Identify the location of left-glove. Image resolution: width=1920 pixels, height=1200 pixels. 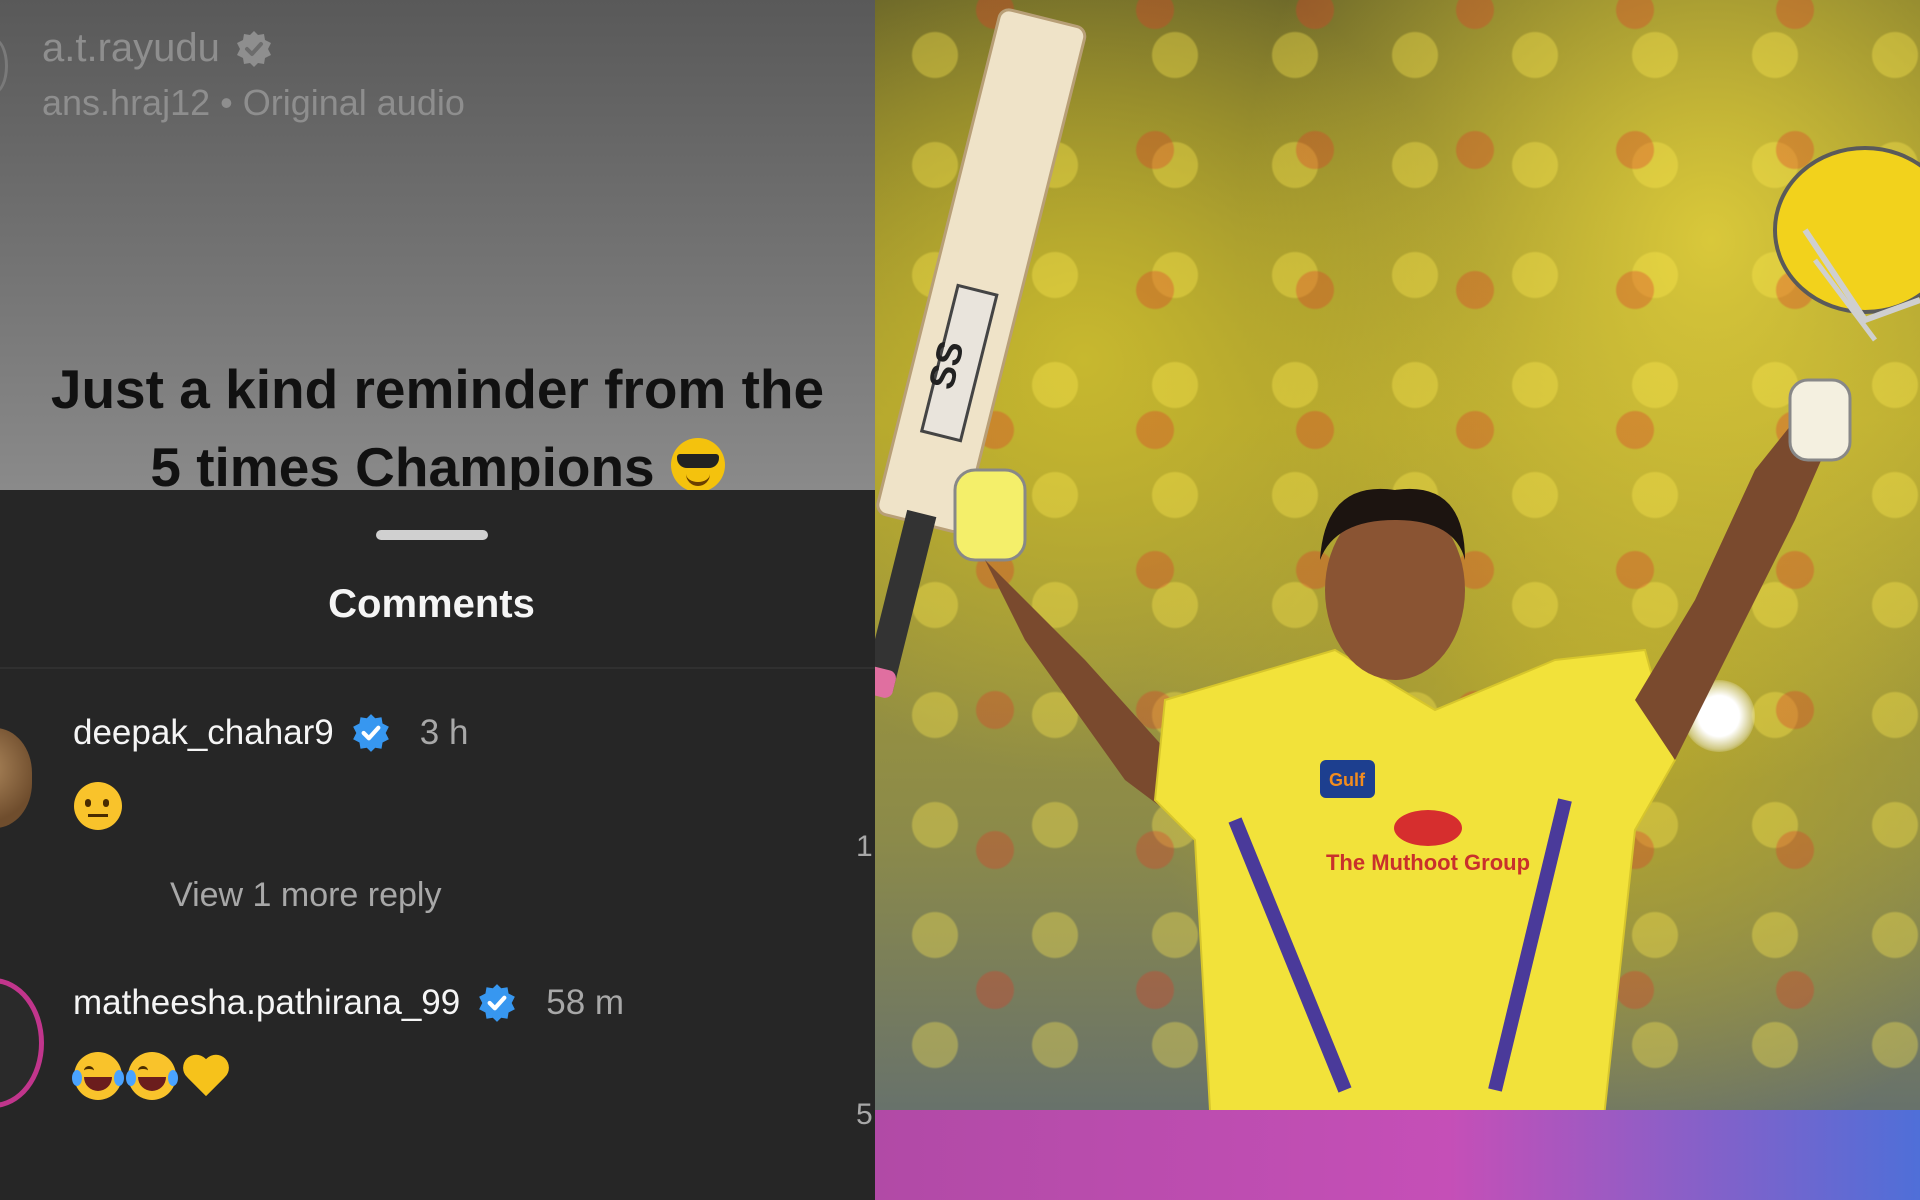
(990, 515).